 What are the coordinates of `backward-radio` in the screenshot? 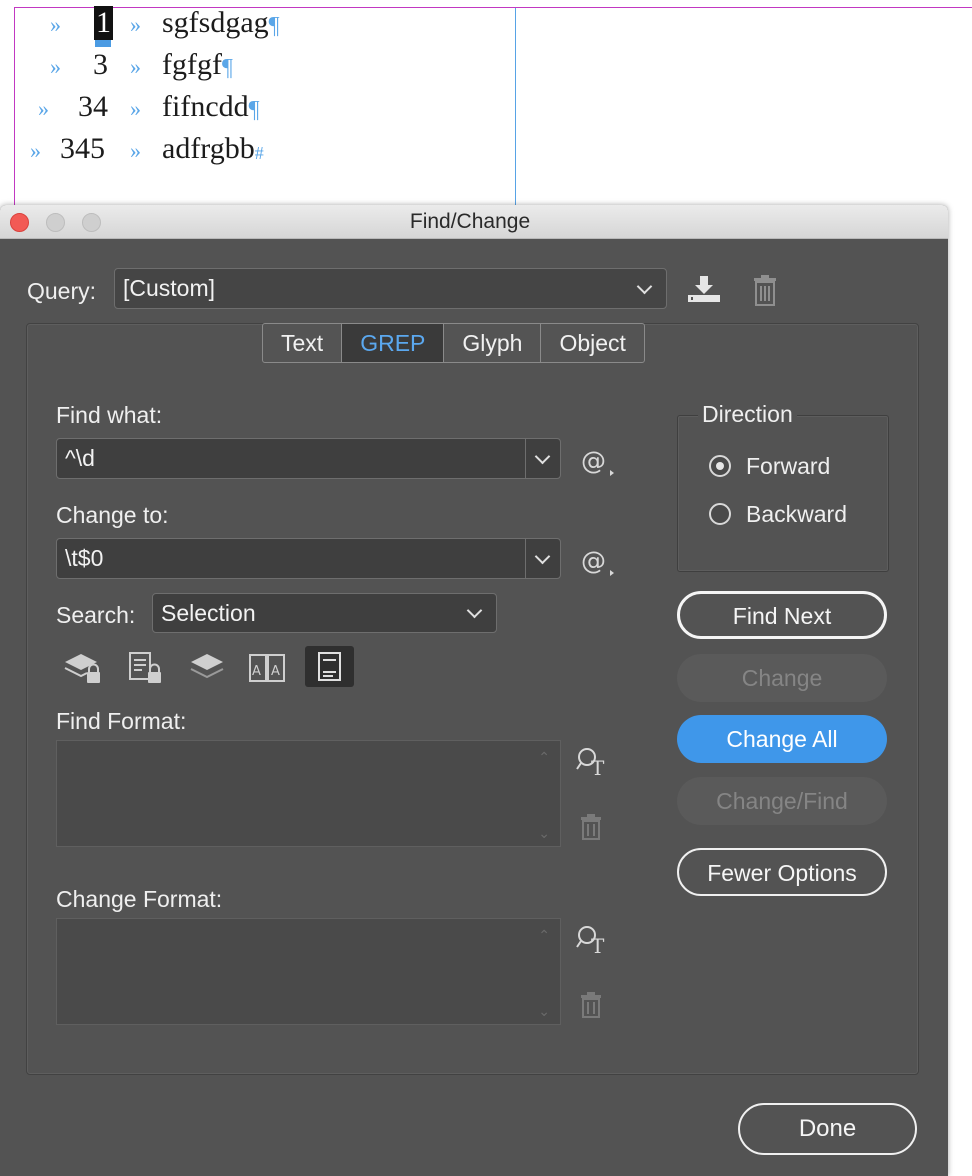 It's located at (720, 514).